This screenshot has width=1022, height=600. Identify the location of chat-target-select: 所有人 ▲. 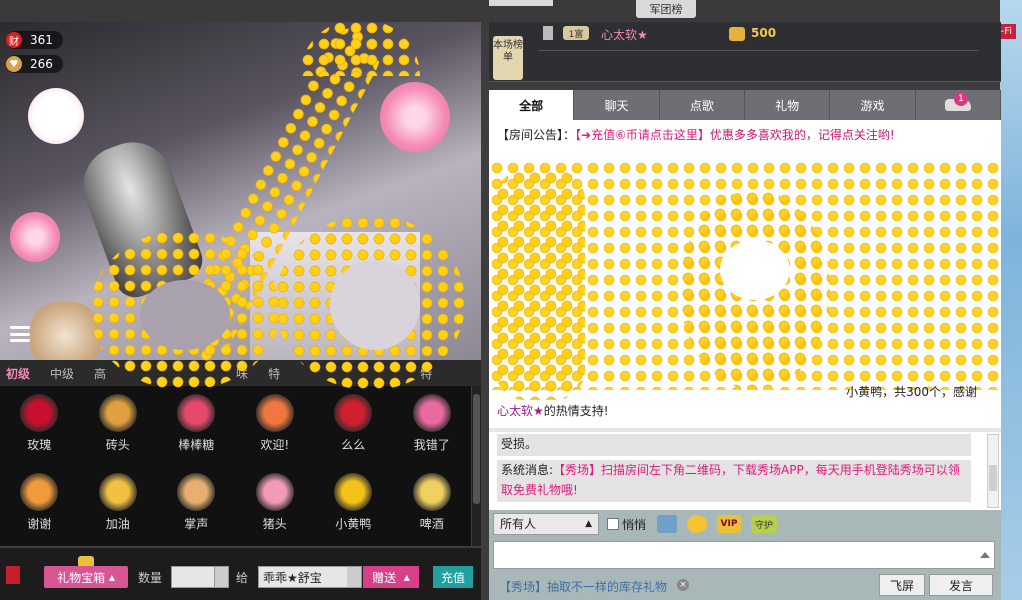
(546, 524).